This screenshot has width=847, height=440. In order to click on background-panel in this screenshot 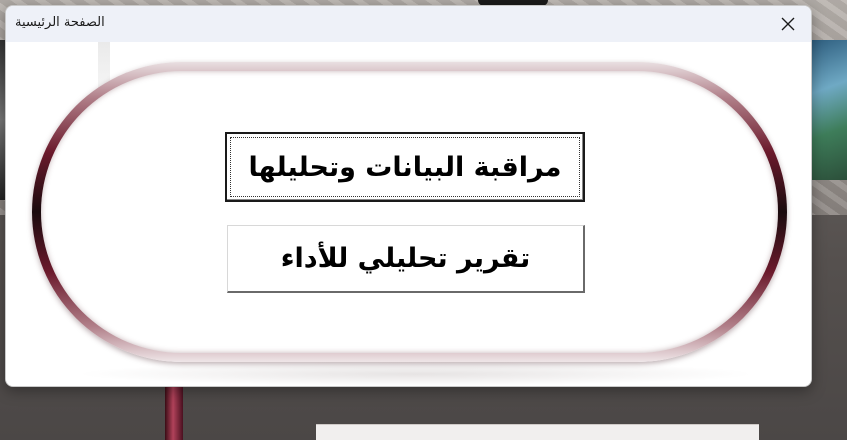, I will do `click(537, 432)`.